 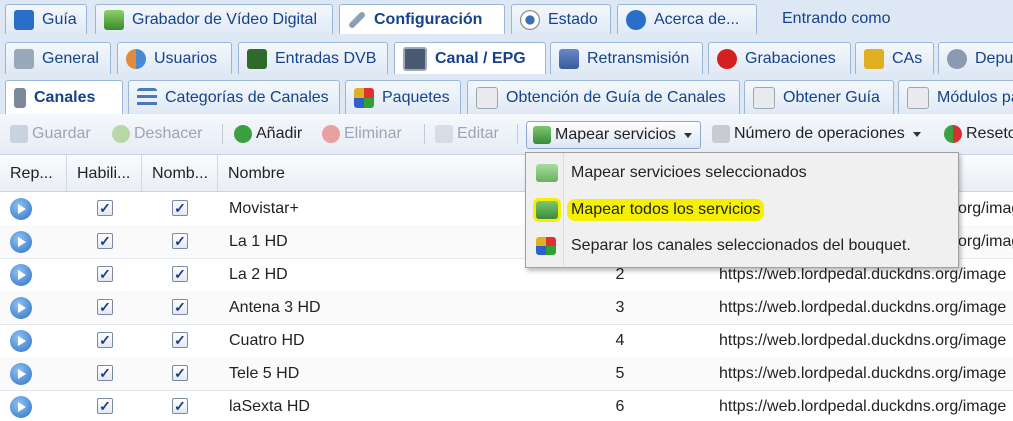 I want to click on tab-general: General, so click(x=58, y=58).